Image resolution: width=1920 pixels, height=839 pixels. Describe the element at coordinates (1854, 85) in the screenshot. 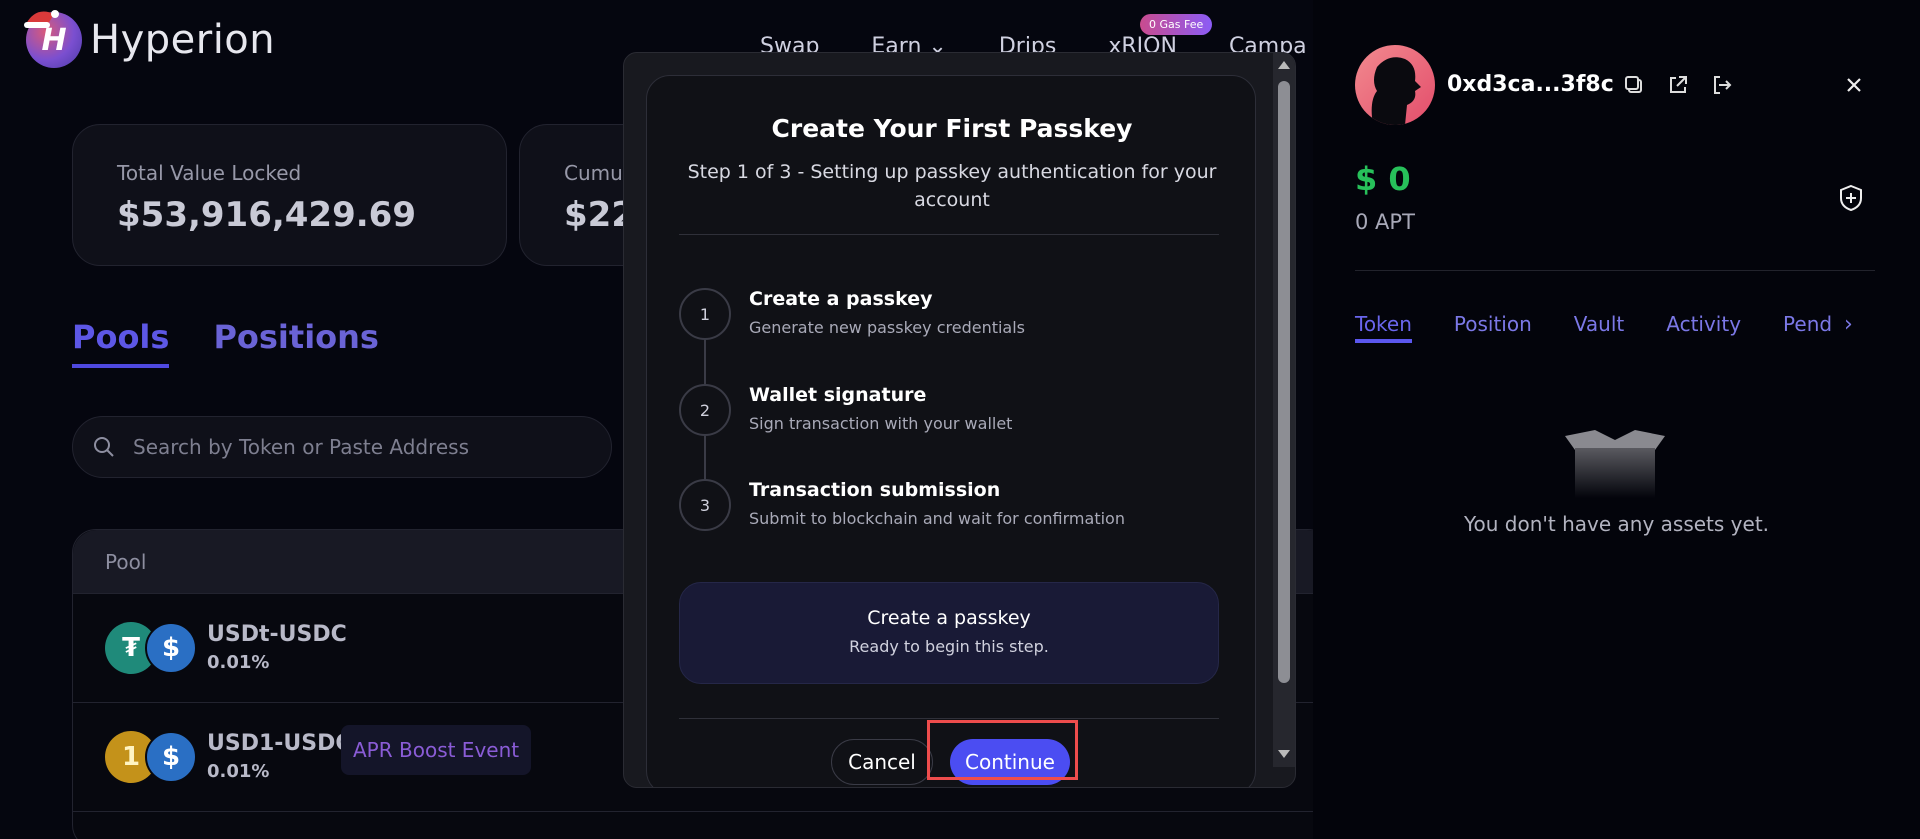

I see `close-icon` at that location.